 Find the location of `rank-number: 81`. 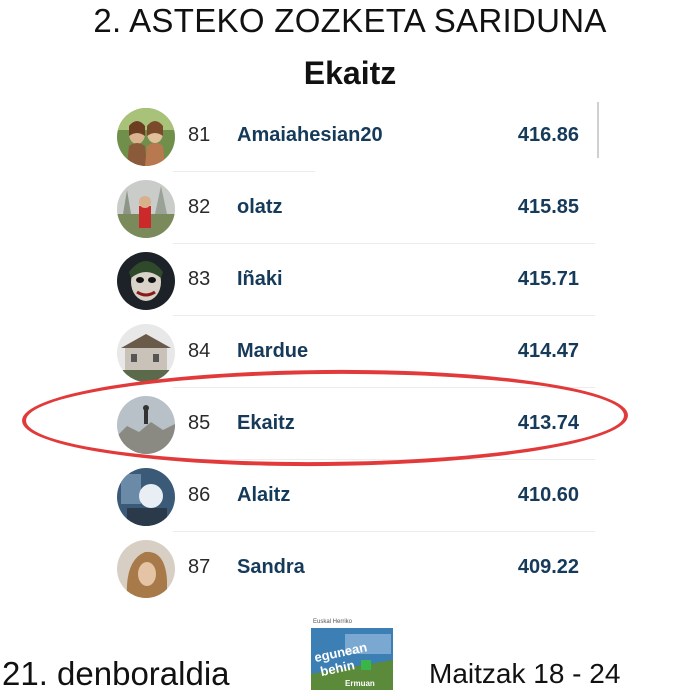

rank-number: 81 is located at coordinates (199, 135).